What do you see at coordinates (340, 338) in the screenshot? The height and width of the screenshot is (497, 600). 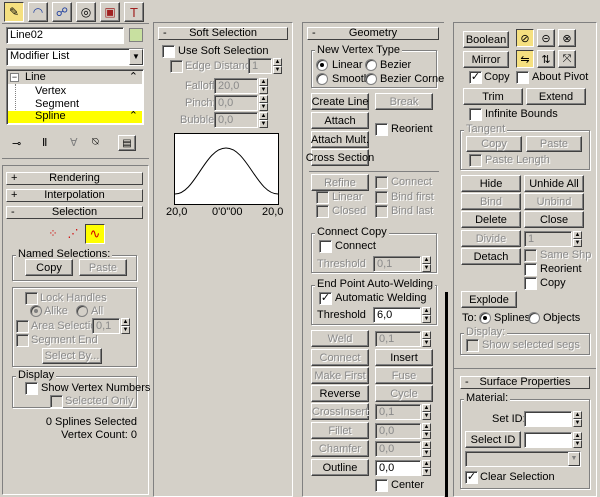 I see `weld-button: Weld` at bounding box center [340, 338].